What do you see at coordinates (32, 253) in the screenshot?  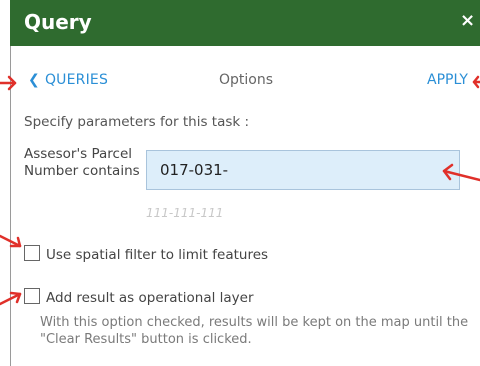 I see `spatial-filter-checkbox` at bounding box center [32, 253].